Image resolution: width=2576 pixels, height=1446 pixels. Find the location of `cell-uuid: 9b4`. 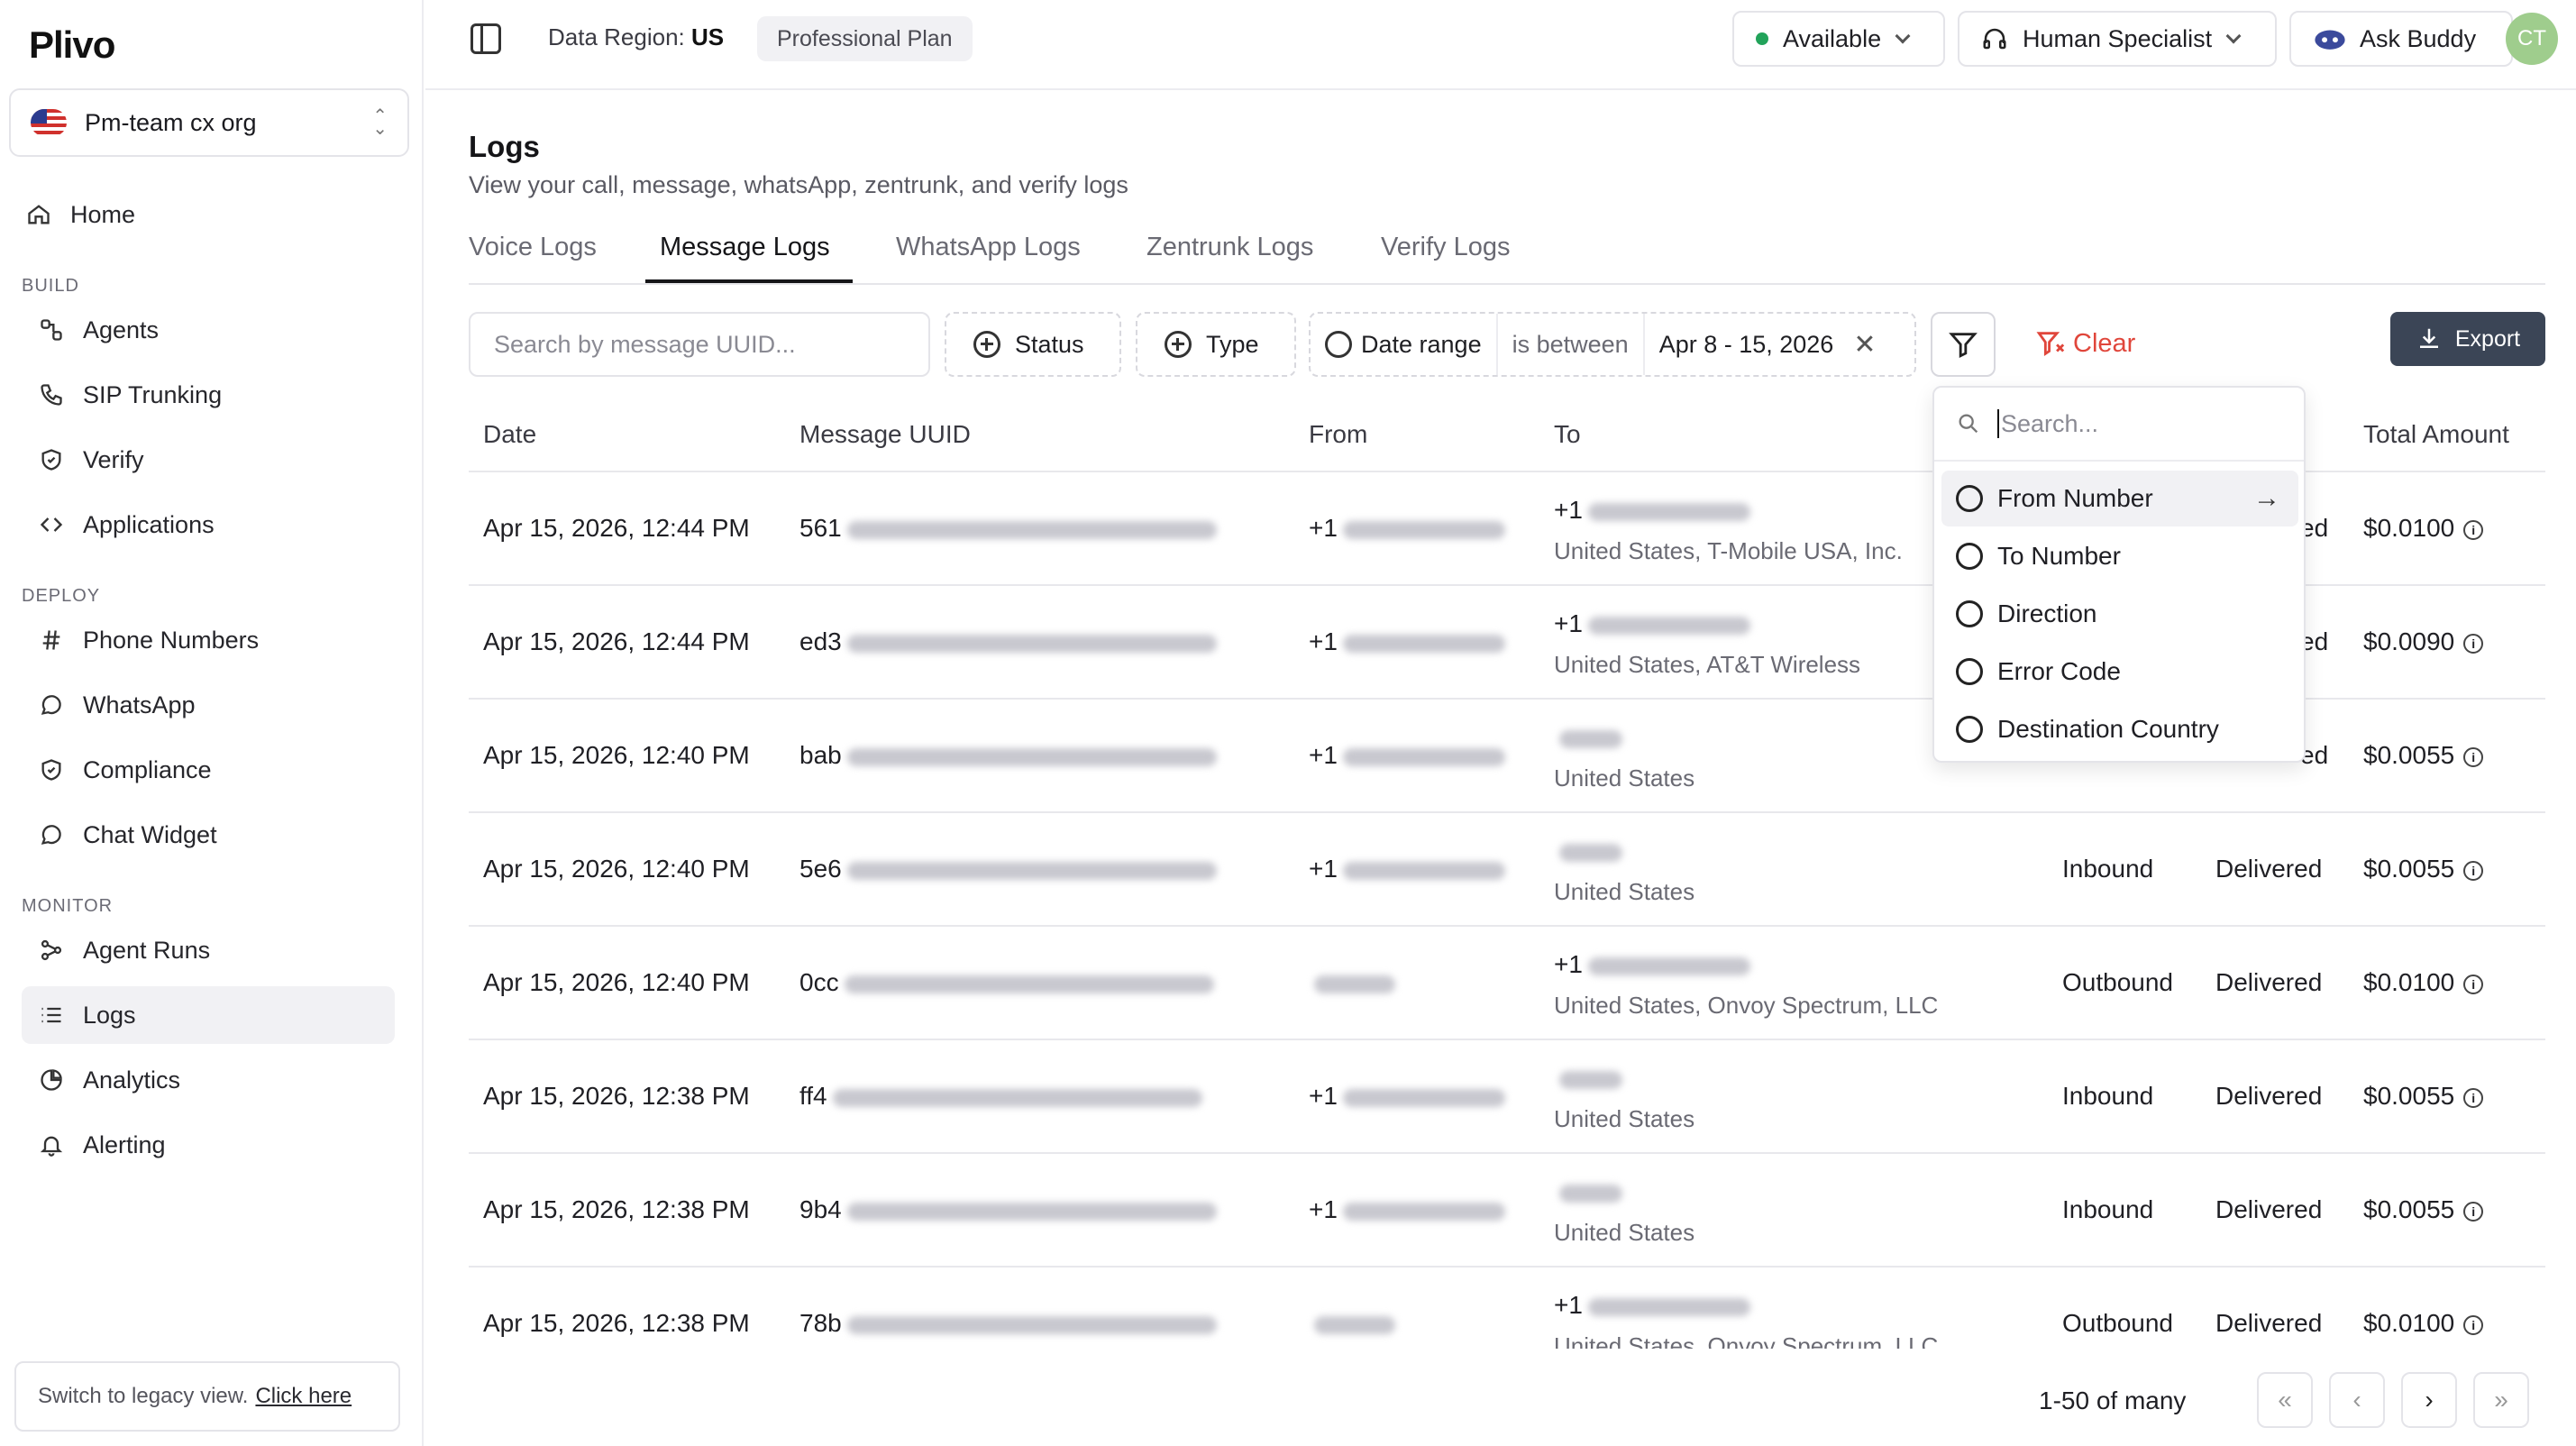

cell-uuid: 9b4 is located at coordinates (1008, 1209).